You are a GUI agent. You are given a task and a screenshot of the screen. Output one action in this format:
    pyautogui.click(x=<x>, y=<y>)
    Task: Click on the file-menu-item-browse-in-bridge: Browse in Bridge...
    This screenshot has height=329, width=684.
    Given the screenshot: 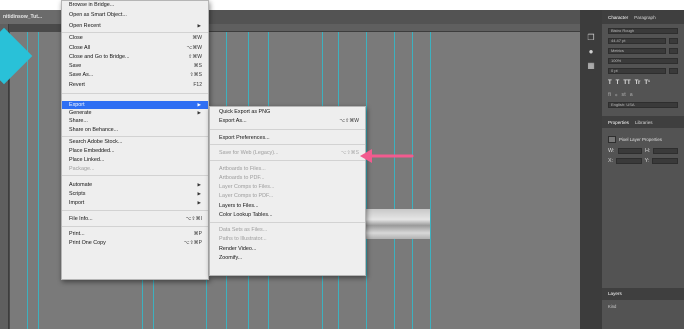 What is the action you would take?
    pyautogui.click(x=135, y=5)
    